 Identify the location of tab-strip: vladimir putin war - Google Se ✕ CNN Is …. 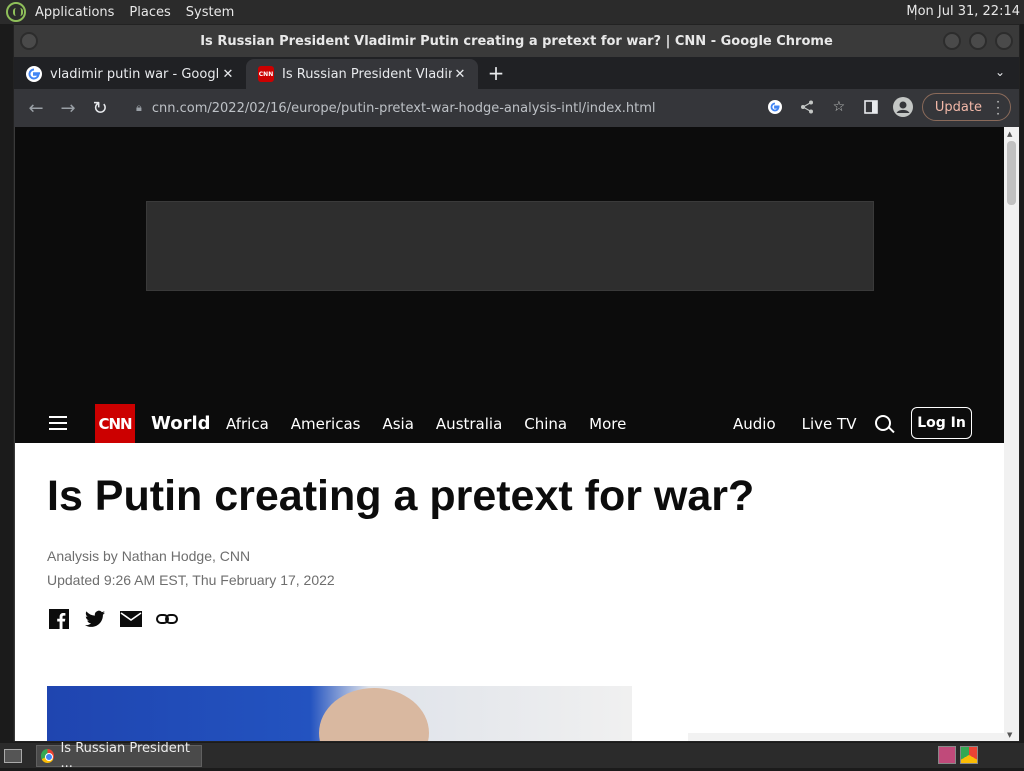
(516, 73).